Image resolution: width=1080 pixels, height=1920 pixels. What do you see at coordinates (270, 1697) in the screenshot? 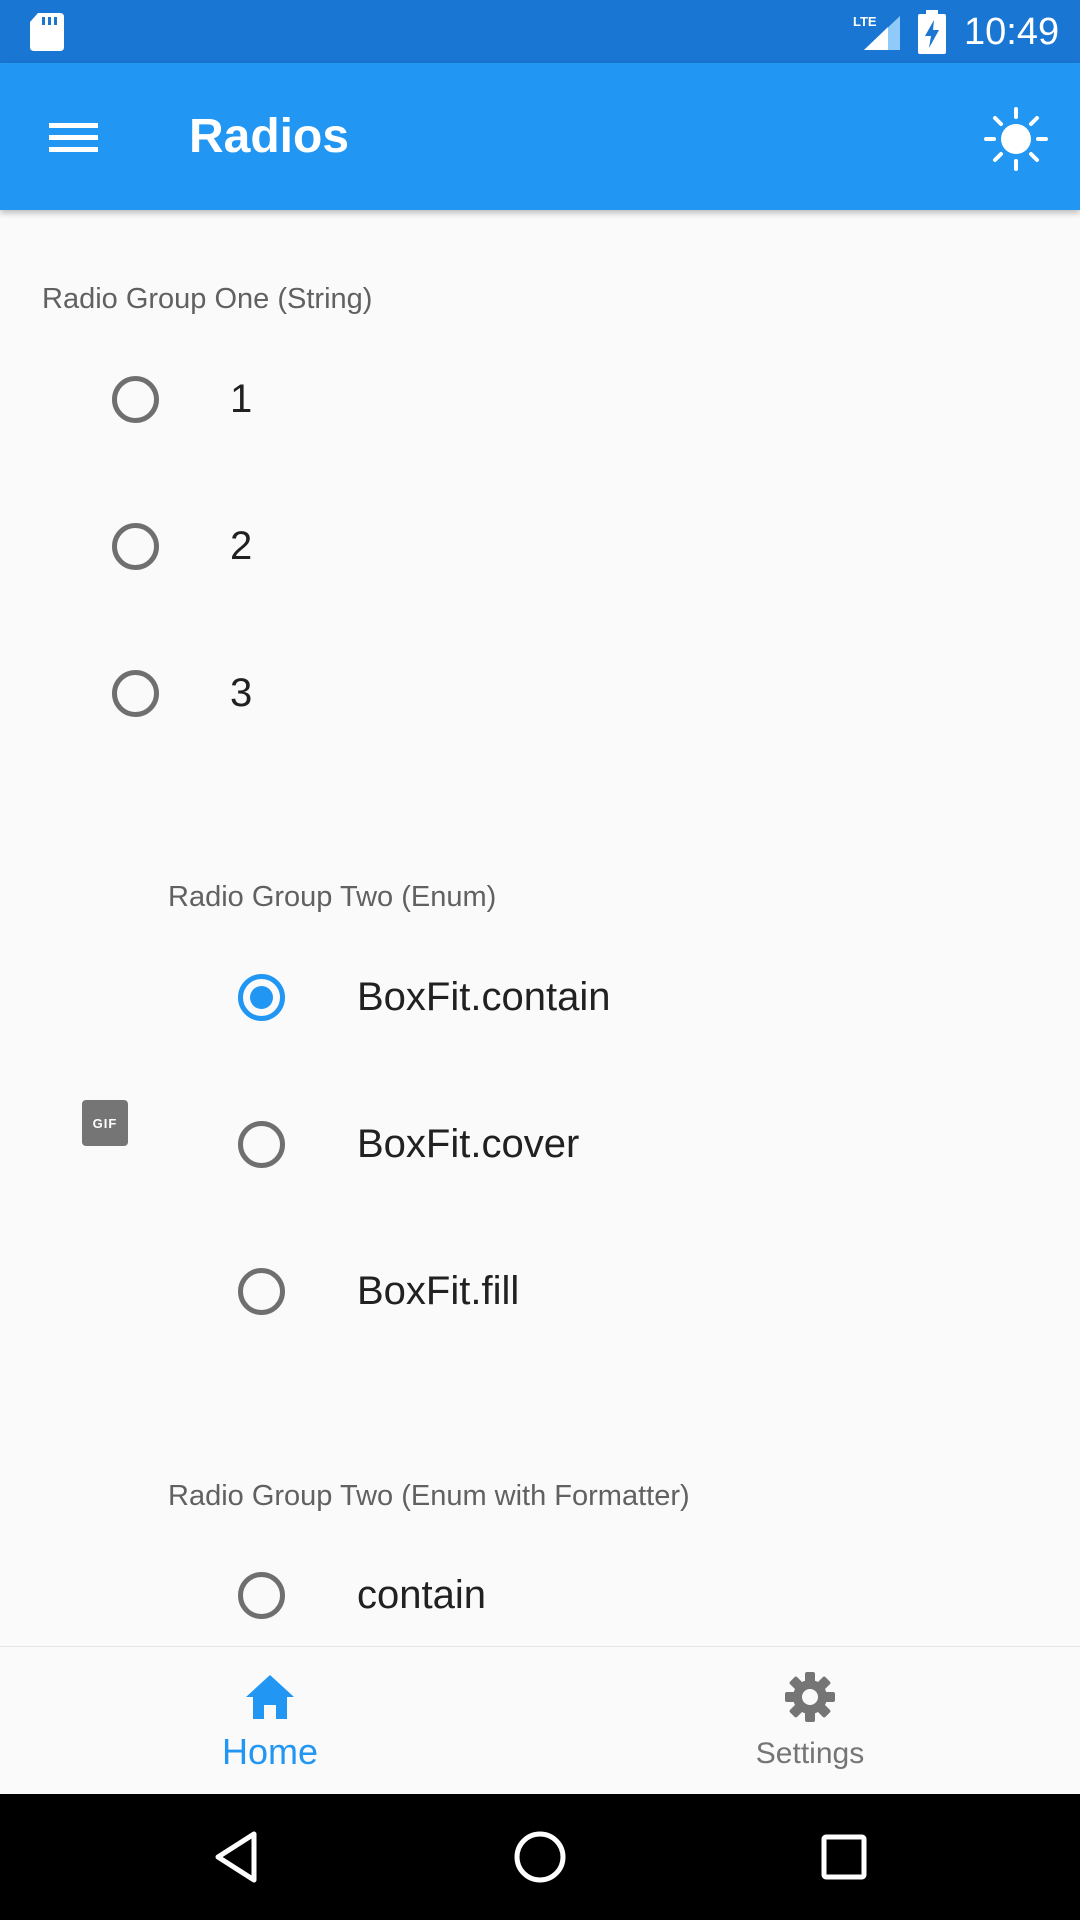
I see `home-icon` at bounding box center [270, 1697].